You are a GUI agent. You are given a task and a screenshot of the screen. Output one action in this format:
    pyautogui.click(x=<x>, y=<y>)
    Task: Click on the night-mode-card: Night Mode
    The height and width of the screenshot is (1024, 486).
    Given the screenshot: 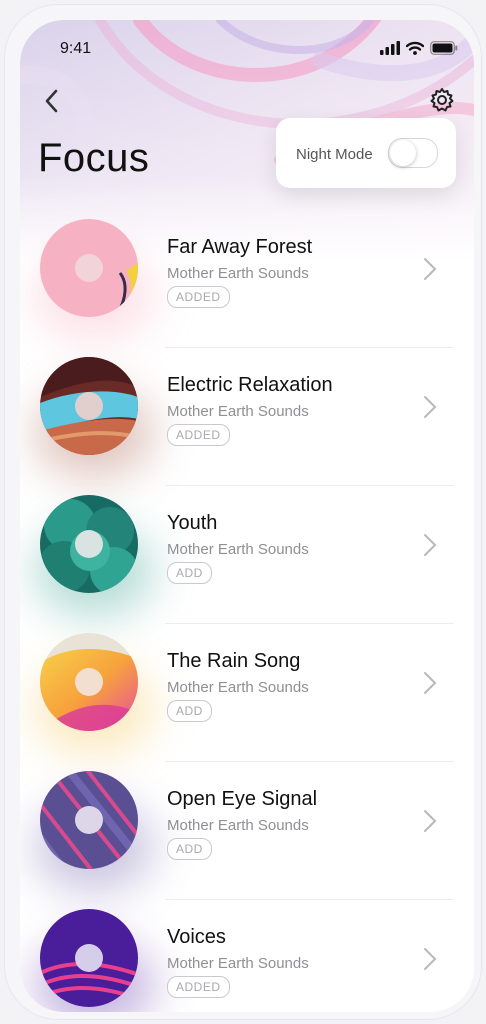 What is the action you would take?
    pyautogui.click(x=366, y=153)
    